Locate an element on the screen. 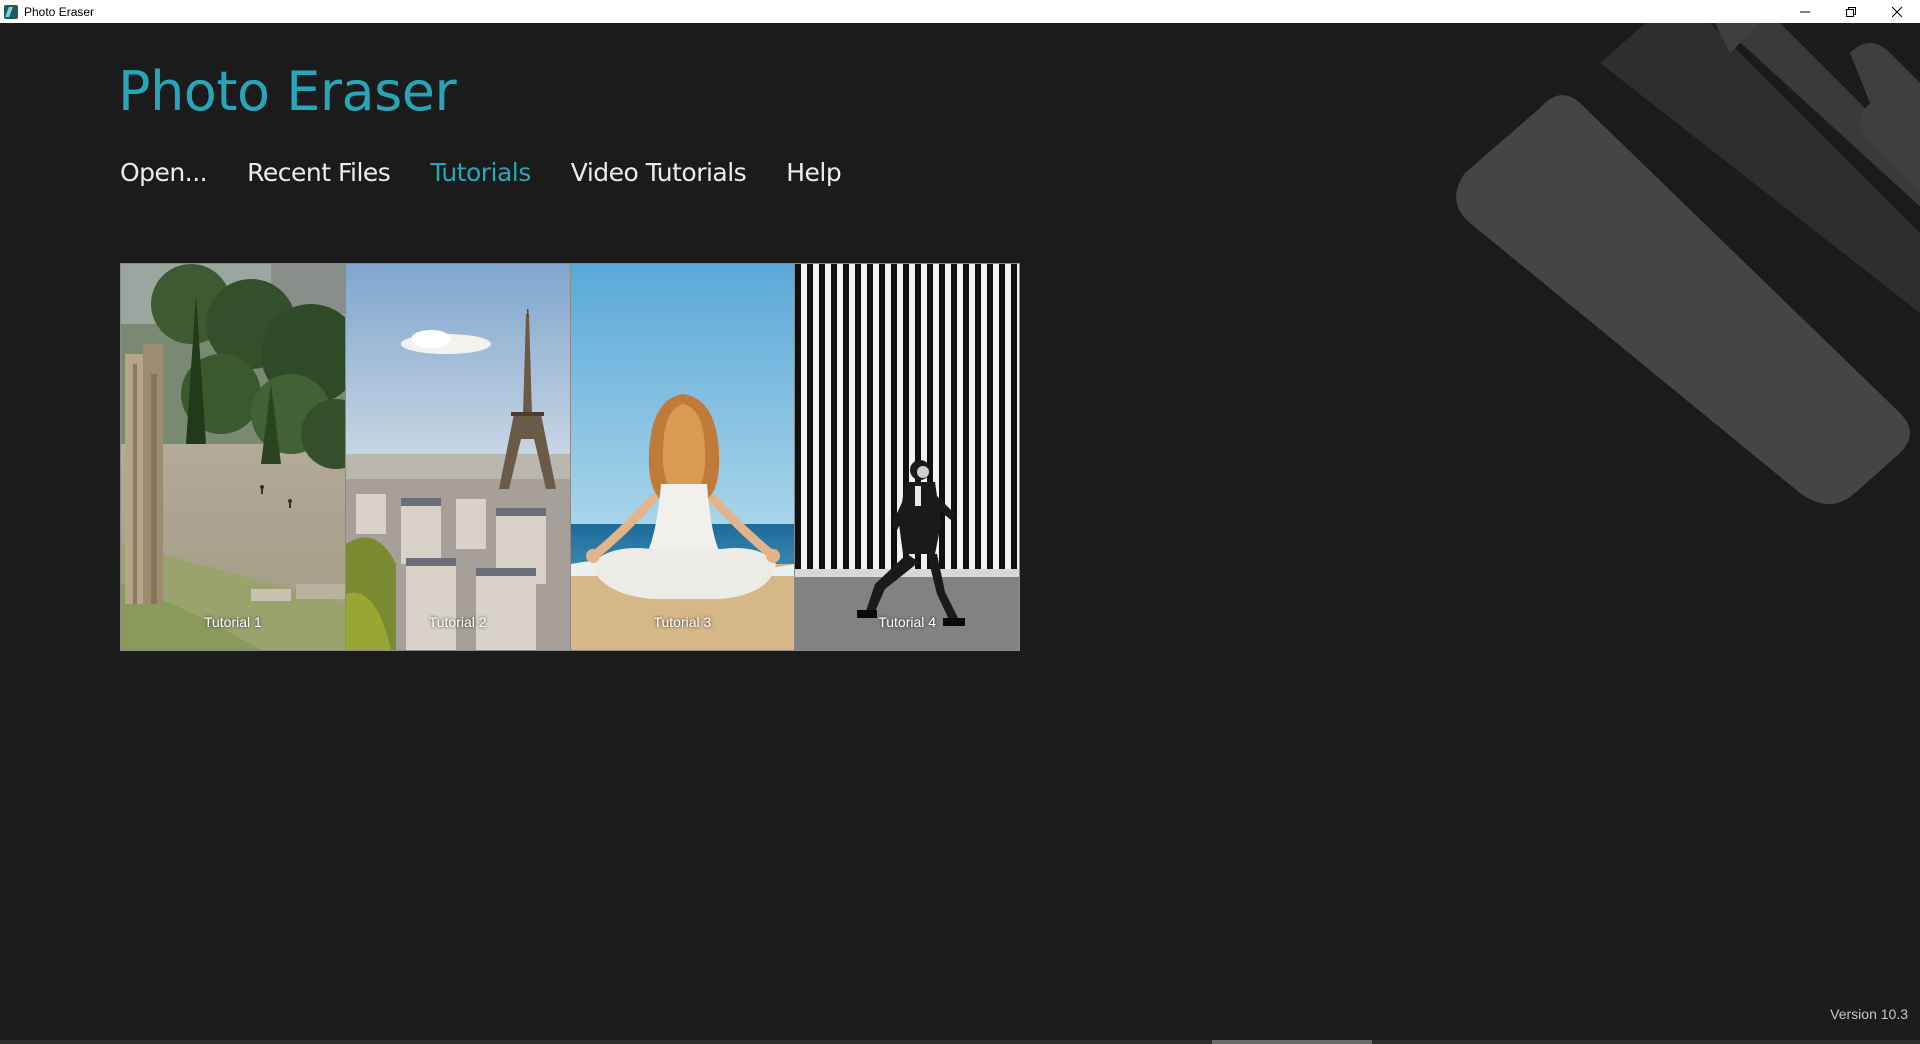 Image resolution: width=1920 pixels, height=1044 pixels. window-controls is located at coordinates (1851, 11).